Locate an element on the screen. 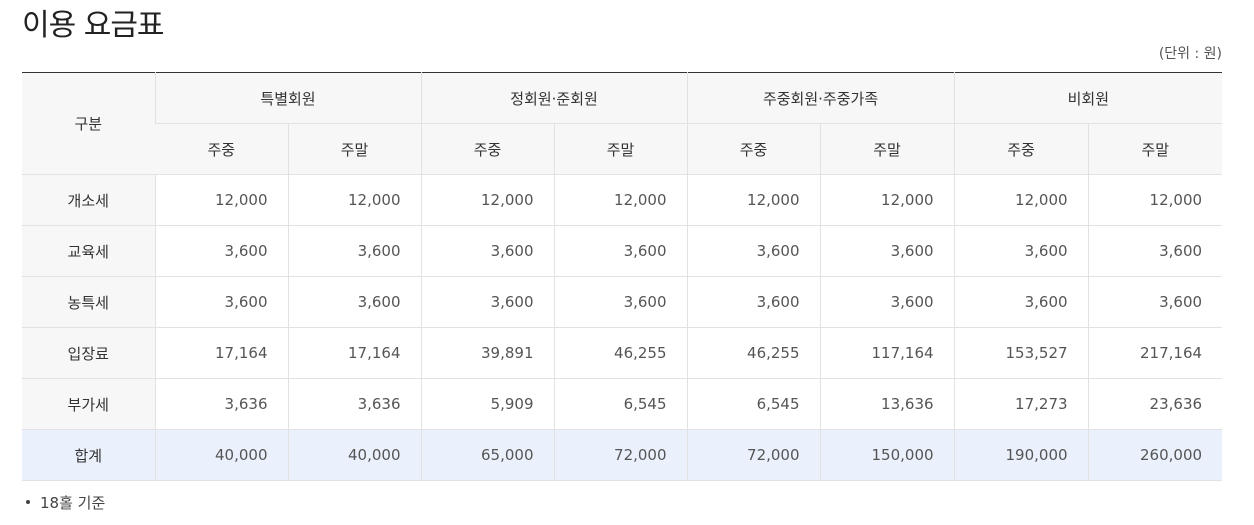 The height and width of the screenshot is (525, 1254). bullet-icon is located at coordinates (28, 501).